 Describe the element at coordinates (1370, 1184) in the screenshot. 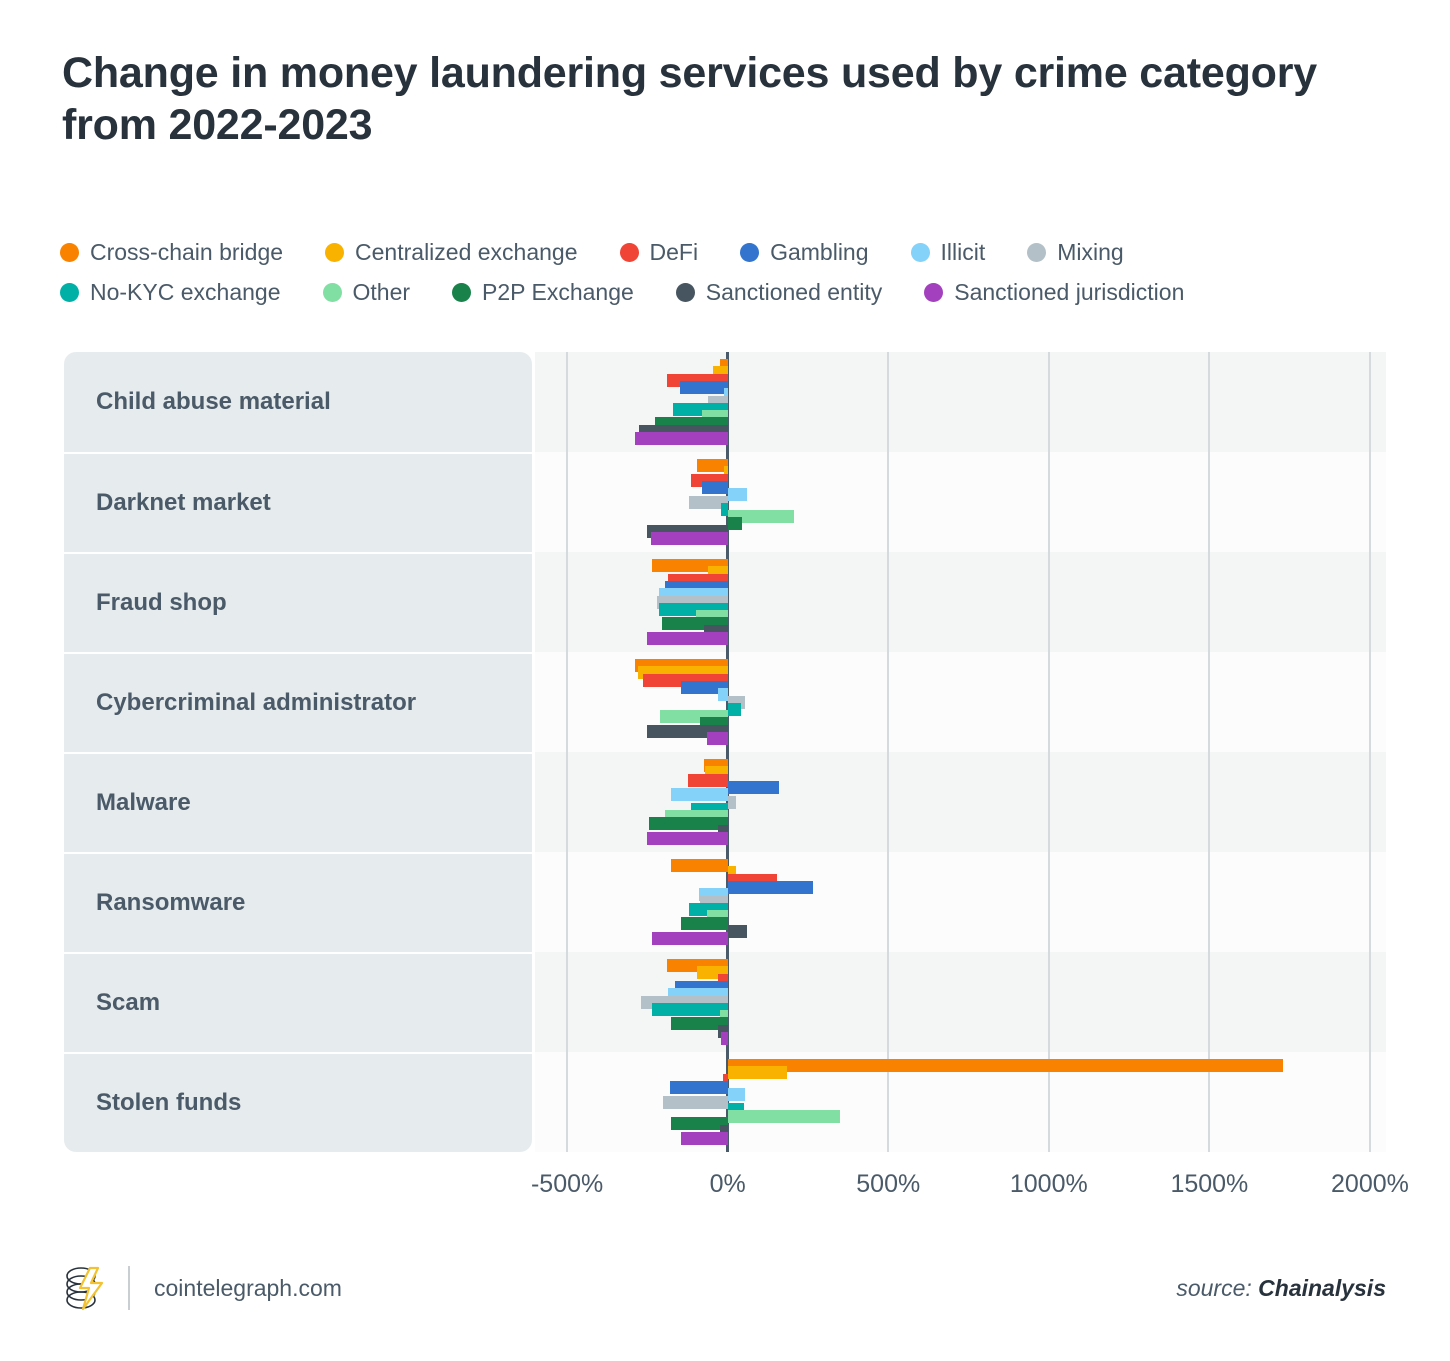

I see `x-axis-tick-label: 2000%` at that location.